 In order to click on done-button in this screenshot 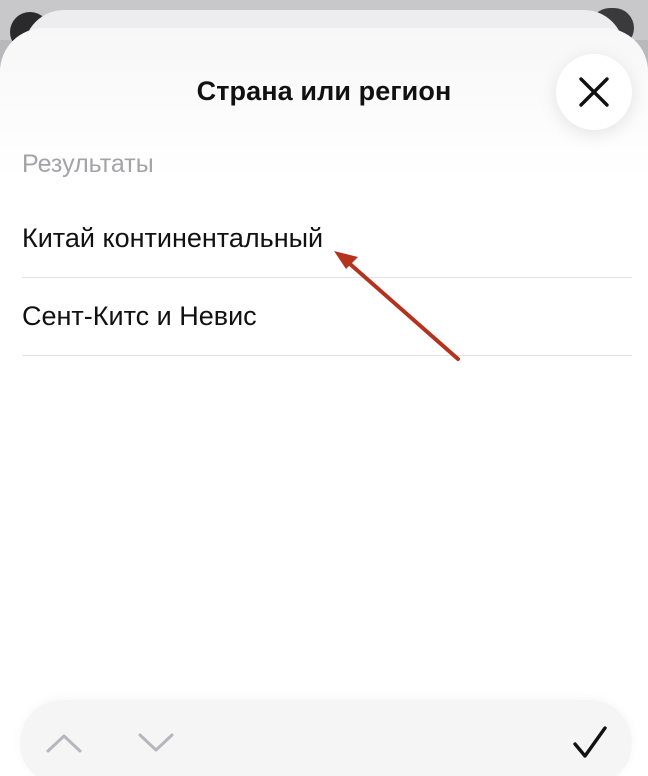, I will do `click(590, 738)`.